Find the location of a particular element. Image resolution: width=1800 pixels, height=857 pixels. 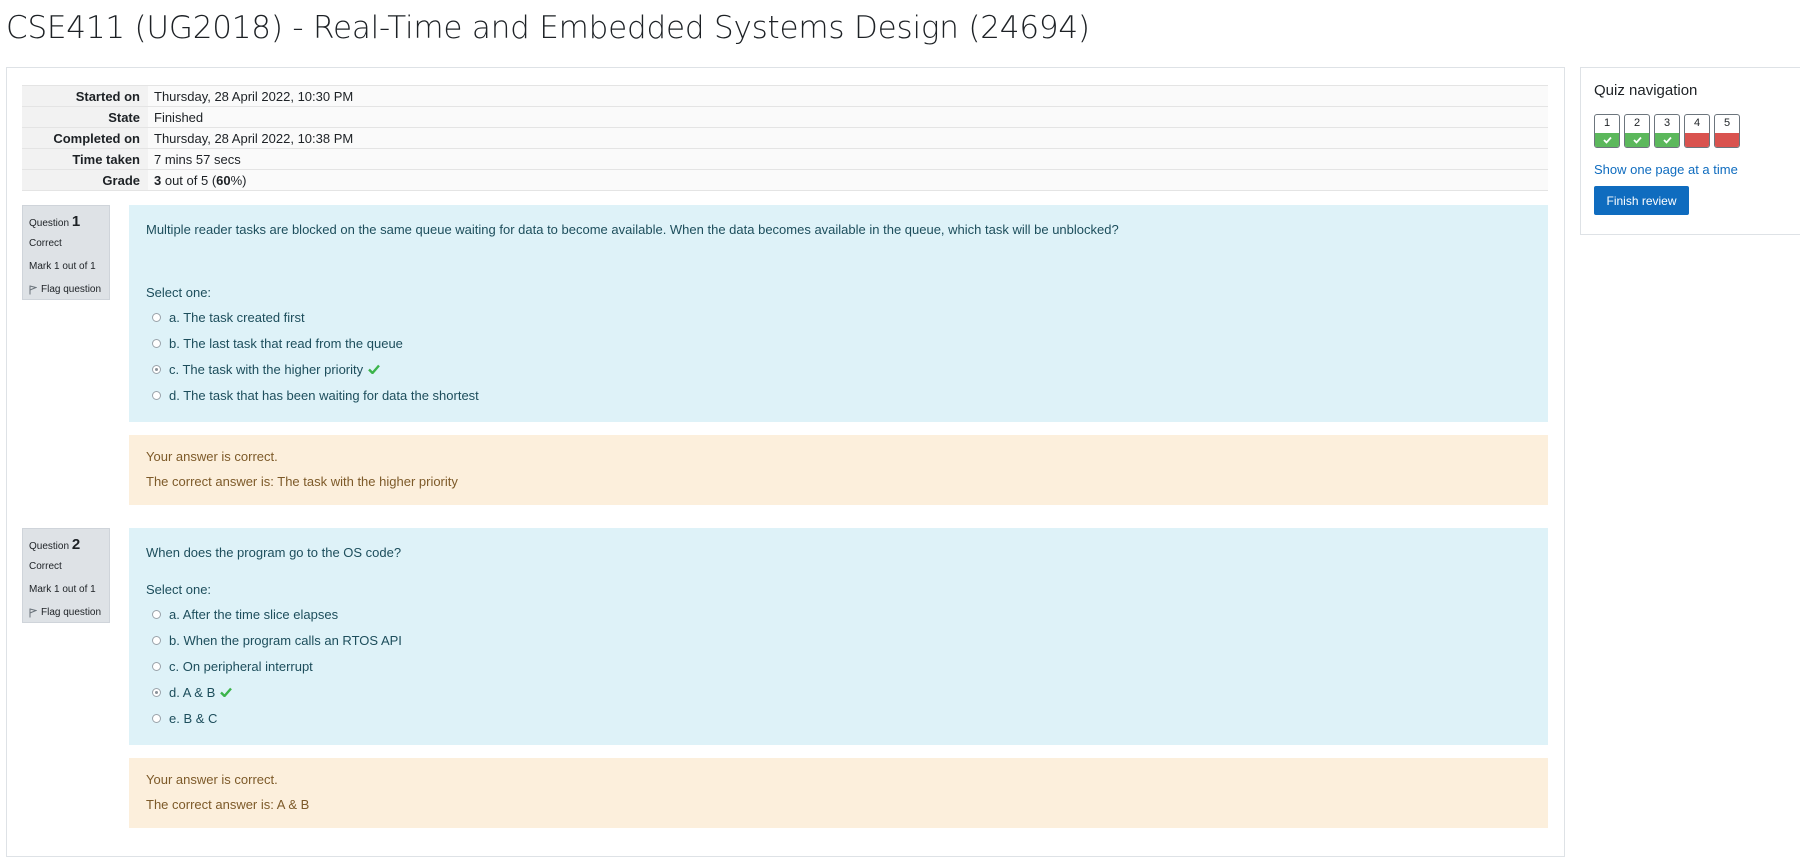

question-text: When does the program go to the OS code? is located at coordinates (274, 552).